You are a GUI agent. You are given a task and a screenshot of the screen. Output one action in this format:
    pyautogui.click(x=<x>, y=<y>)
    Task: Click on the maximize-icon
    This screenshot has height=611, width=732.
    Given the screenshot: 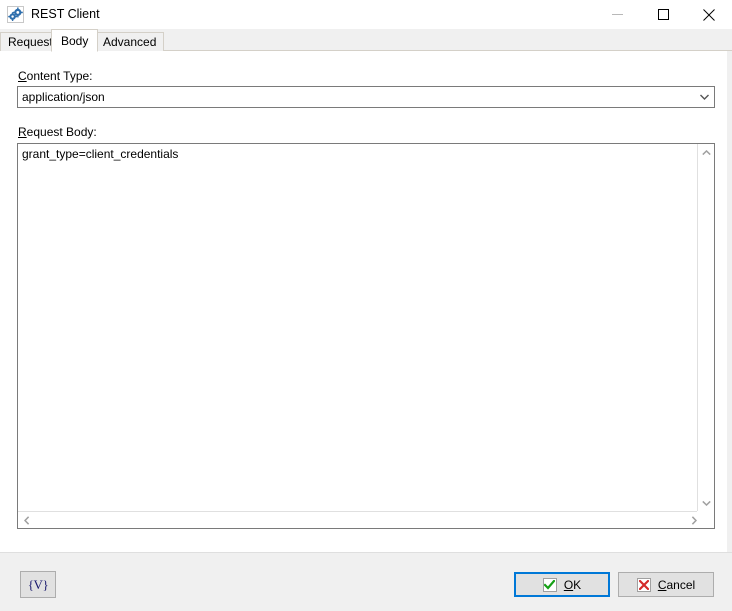 What is the action you would take?
    pyautogui.click(x=663, y=14)
    